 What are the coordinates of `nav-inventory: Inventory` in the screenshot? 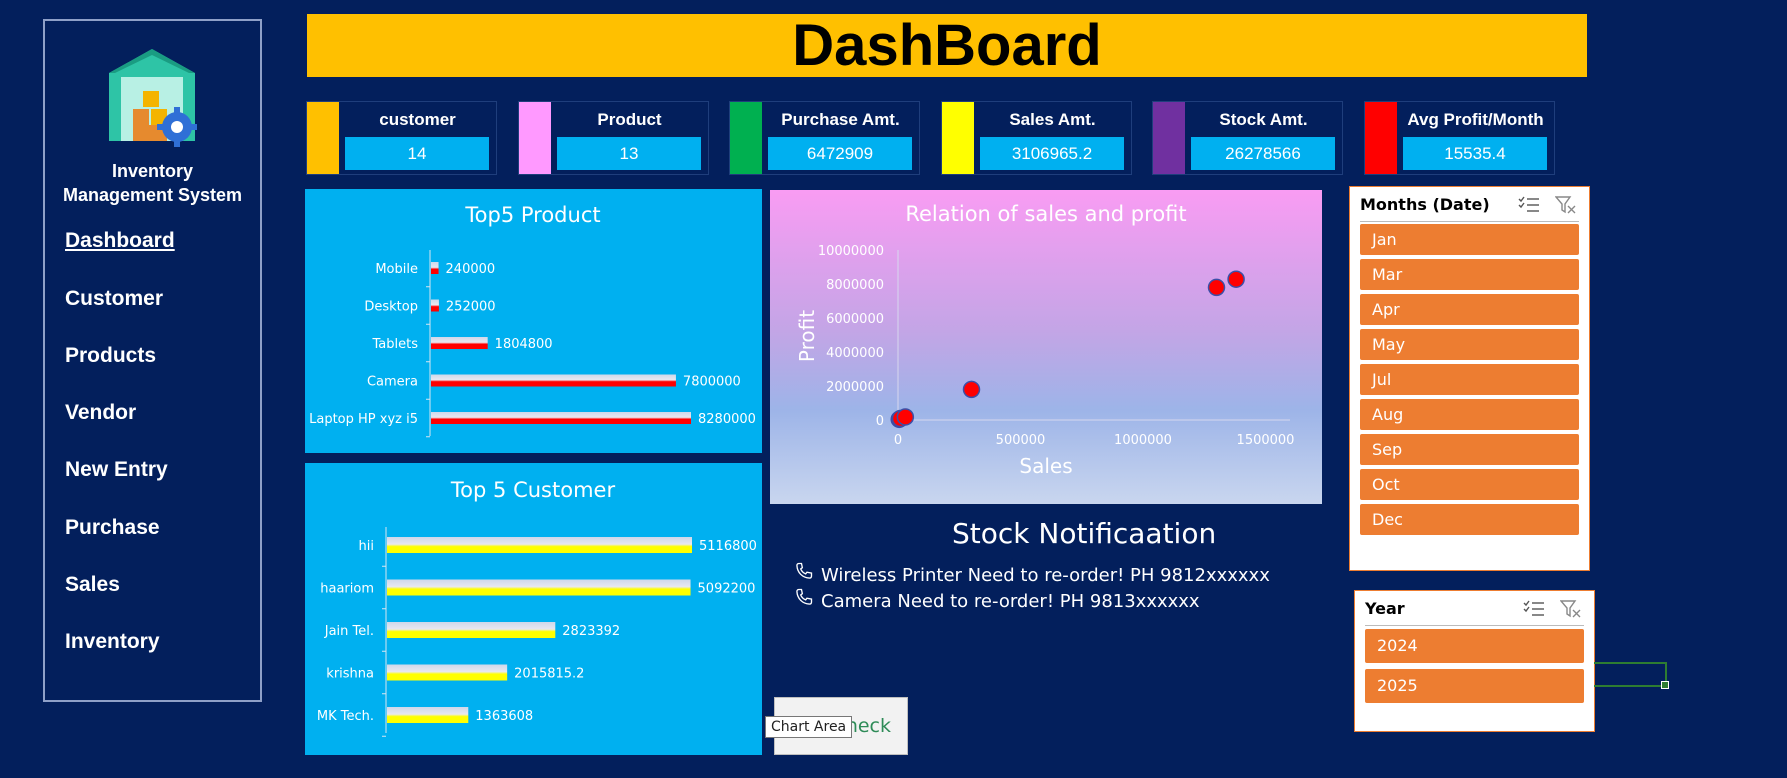 It's located at (112, 642).